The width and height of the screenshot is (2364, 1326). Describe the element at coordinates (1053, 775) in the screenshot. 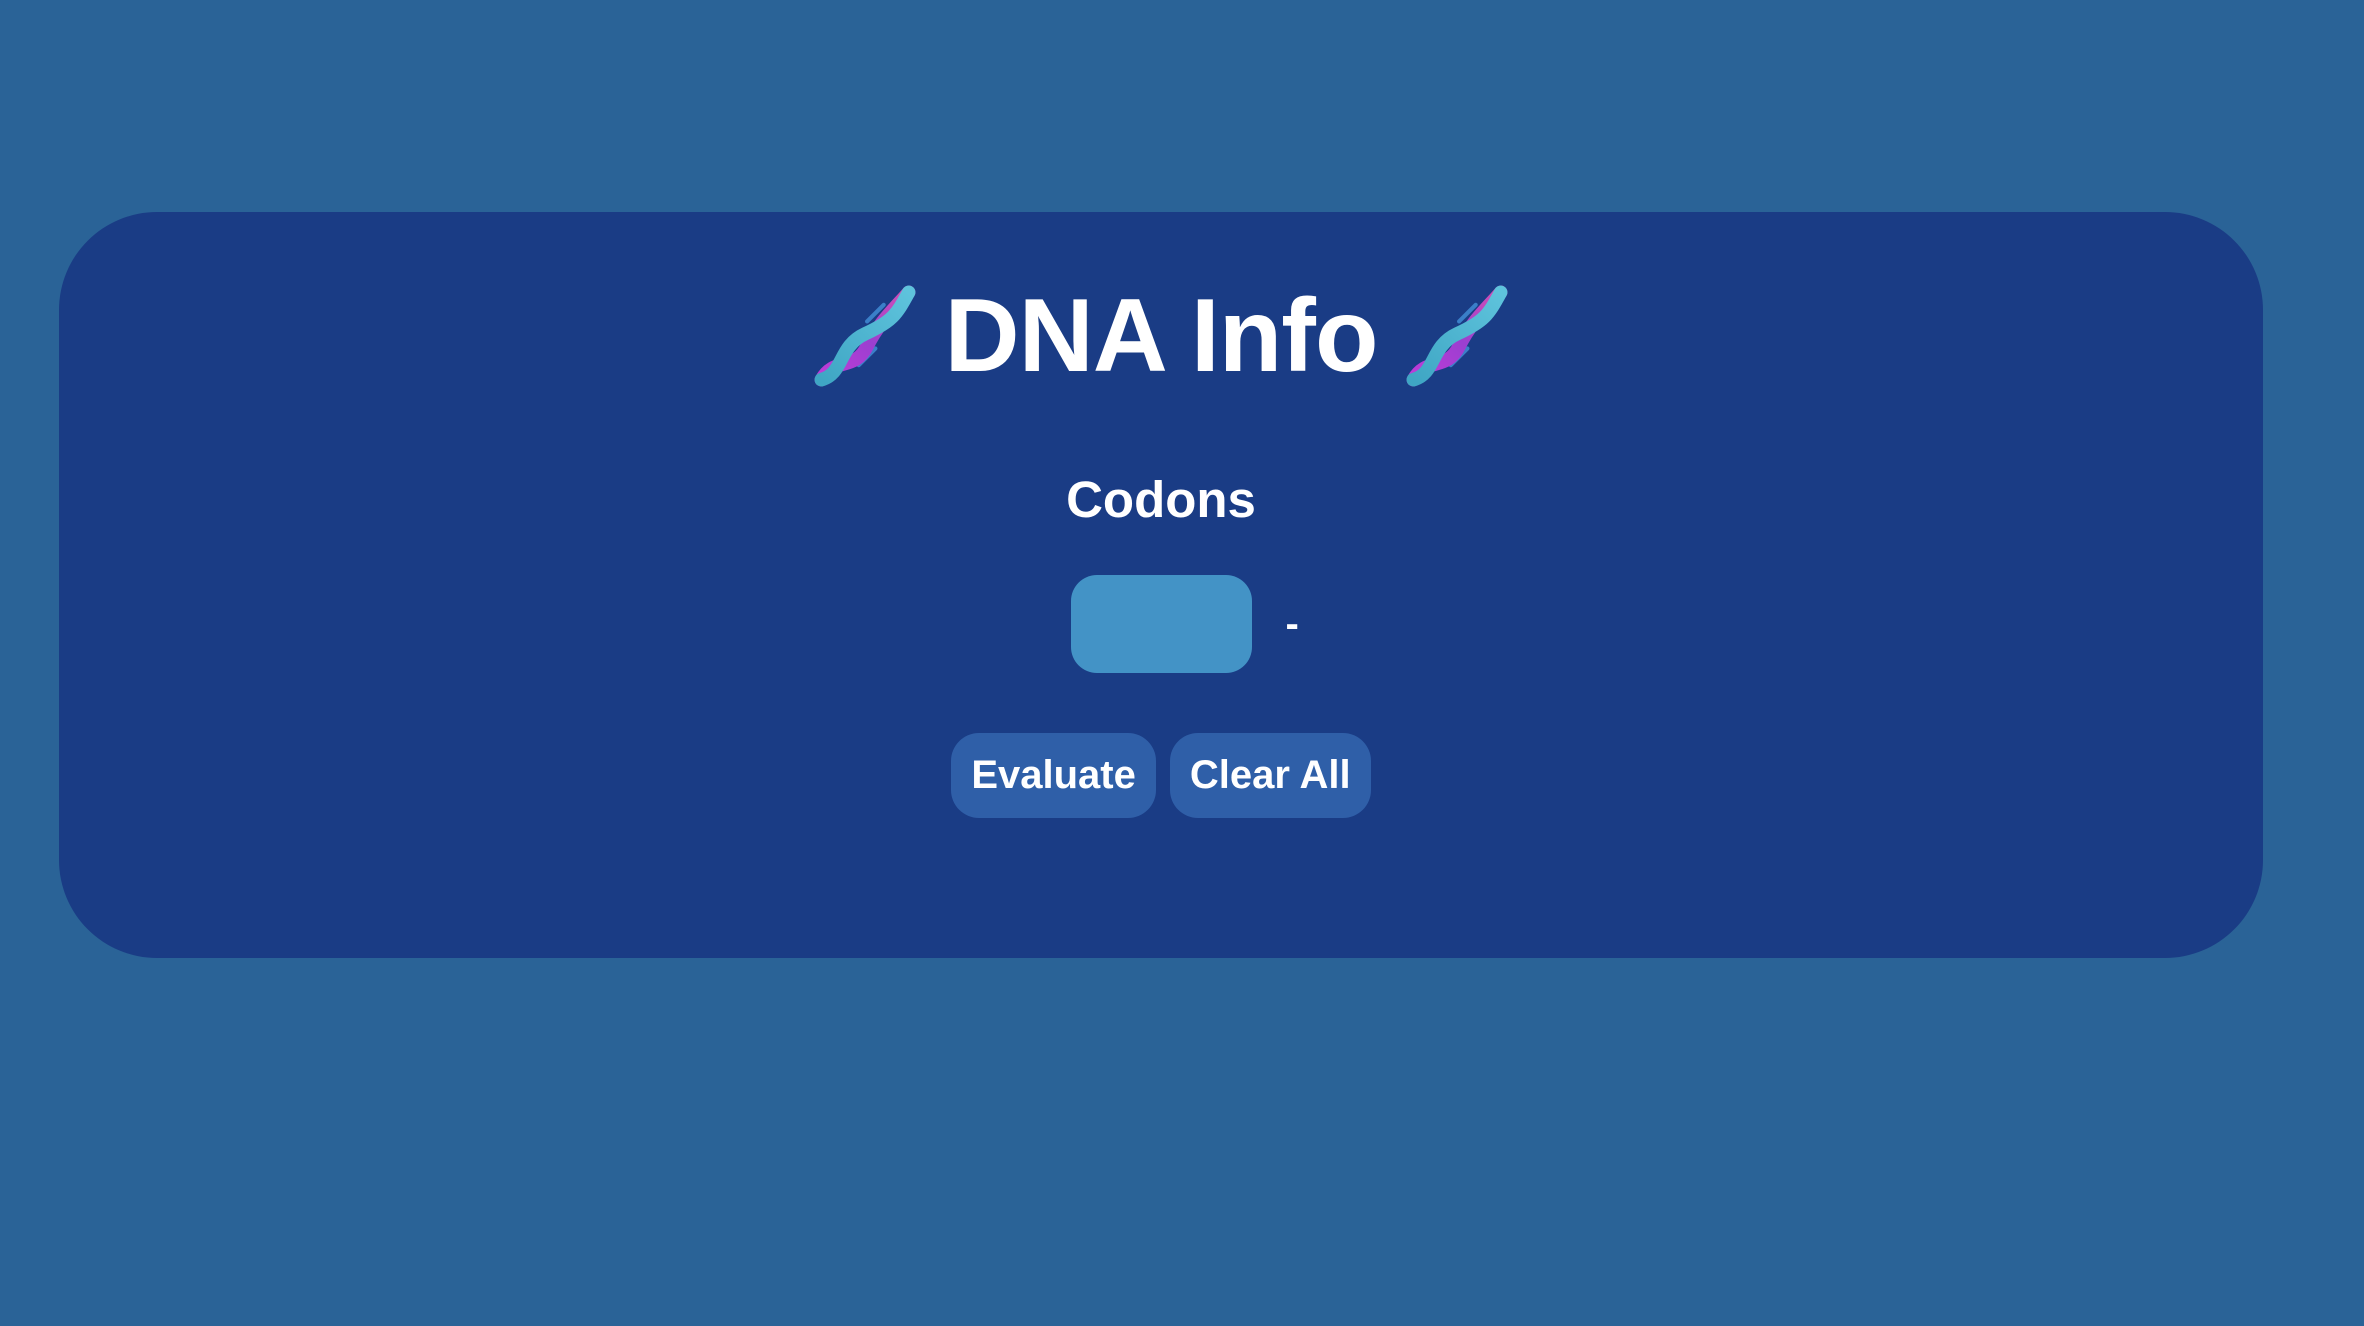

I see `evaluate-button: Evaluate` at that location.